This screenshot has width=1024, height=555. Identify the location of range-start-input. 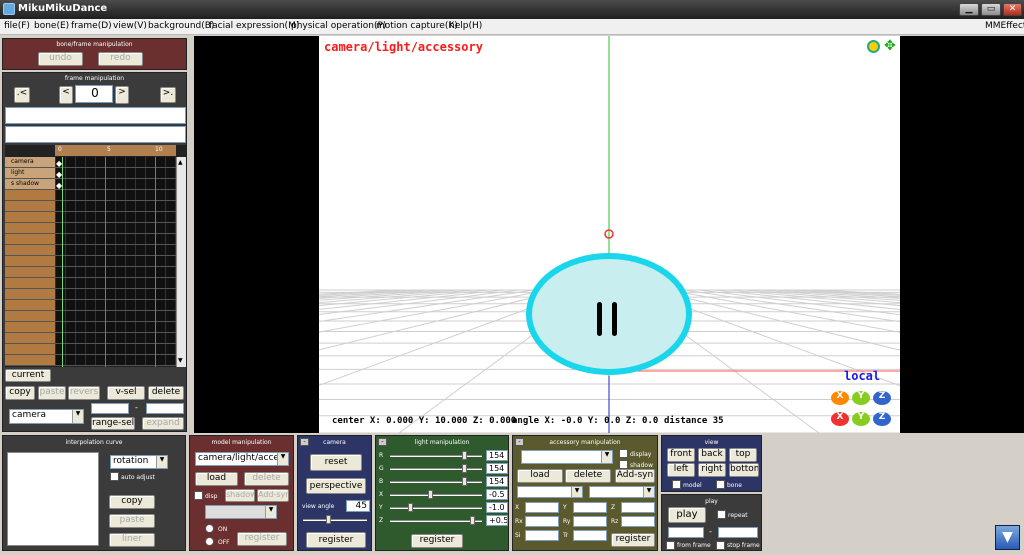
(110, 408).